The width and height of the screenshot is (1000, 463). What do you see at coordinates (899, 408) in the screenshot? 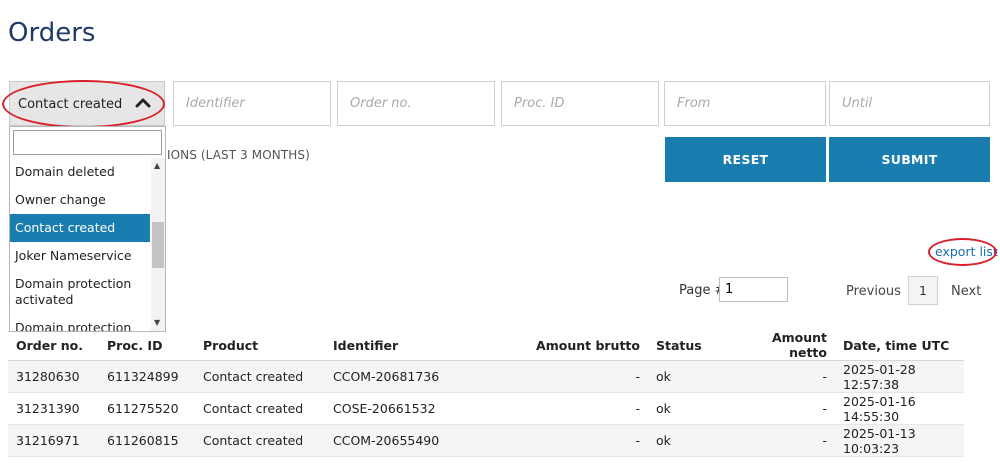
I see `cell-date: 2025-01-16 14:55:30` at bounding box center [899, 408].